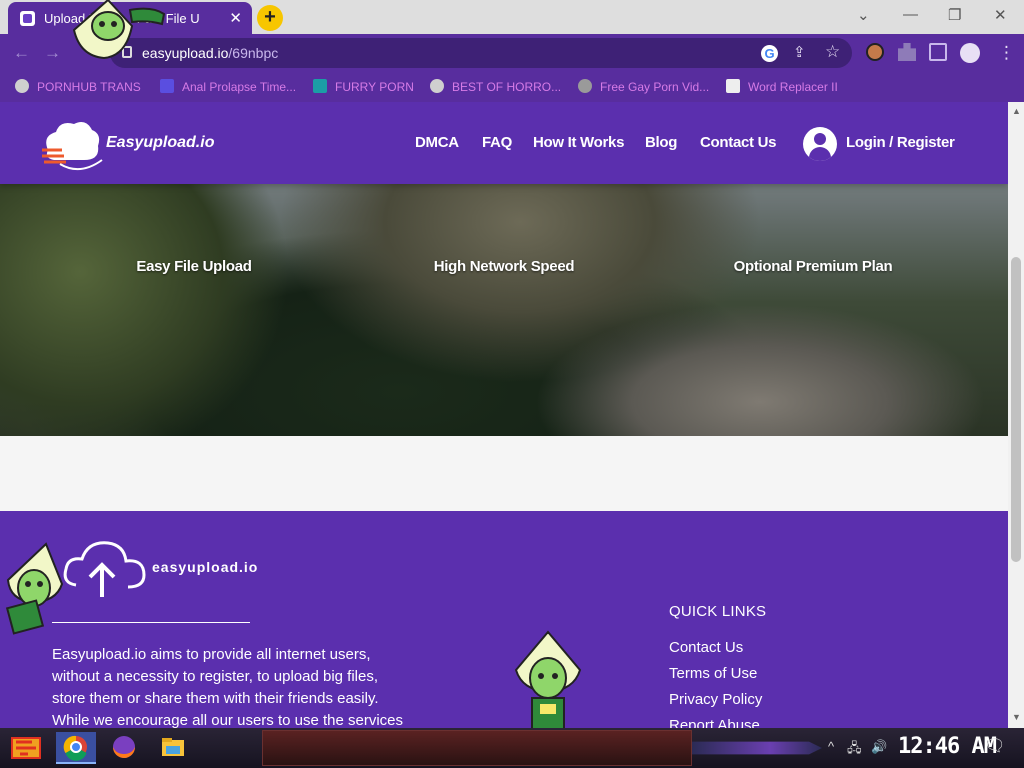  What do you see at coordinates (954, 15) in the screenshot?
I see `restore-button: ❐` at bounding box center [954, 15].